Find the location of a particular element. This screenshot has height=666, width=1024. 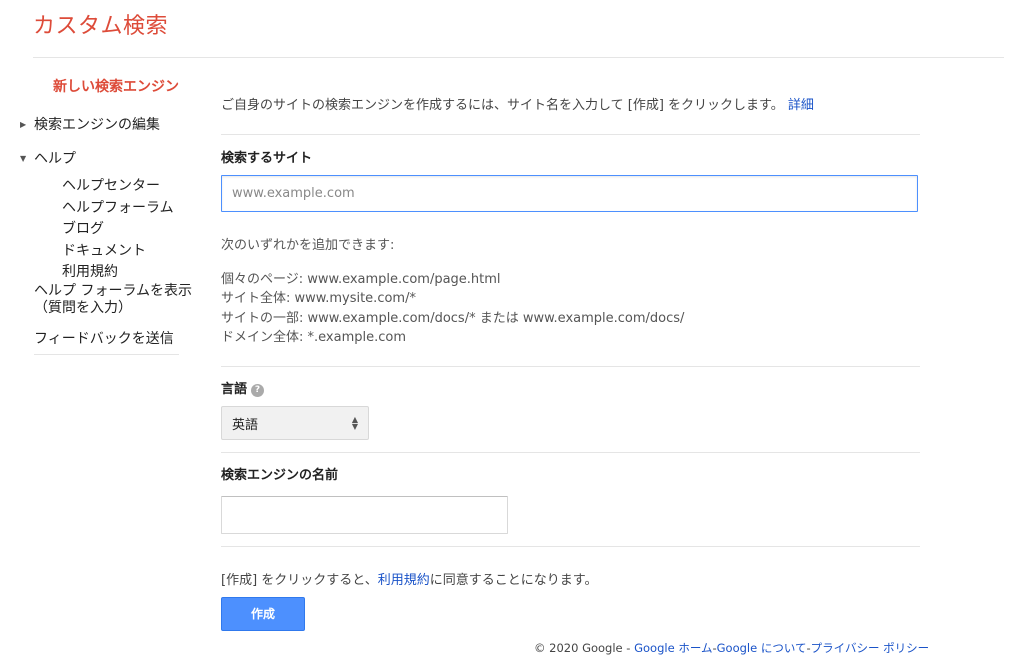

site-input is located at coordinates (569, 193).